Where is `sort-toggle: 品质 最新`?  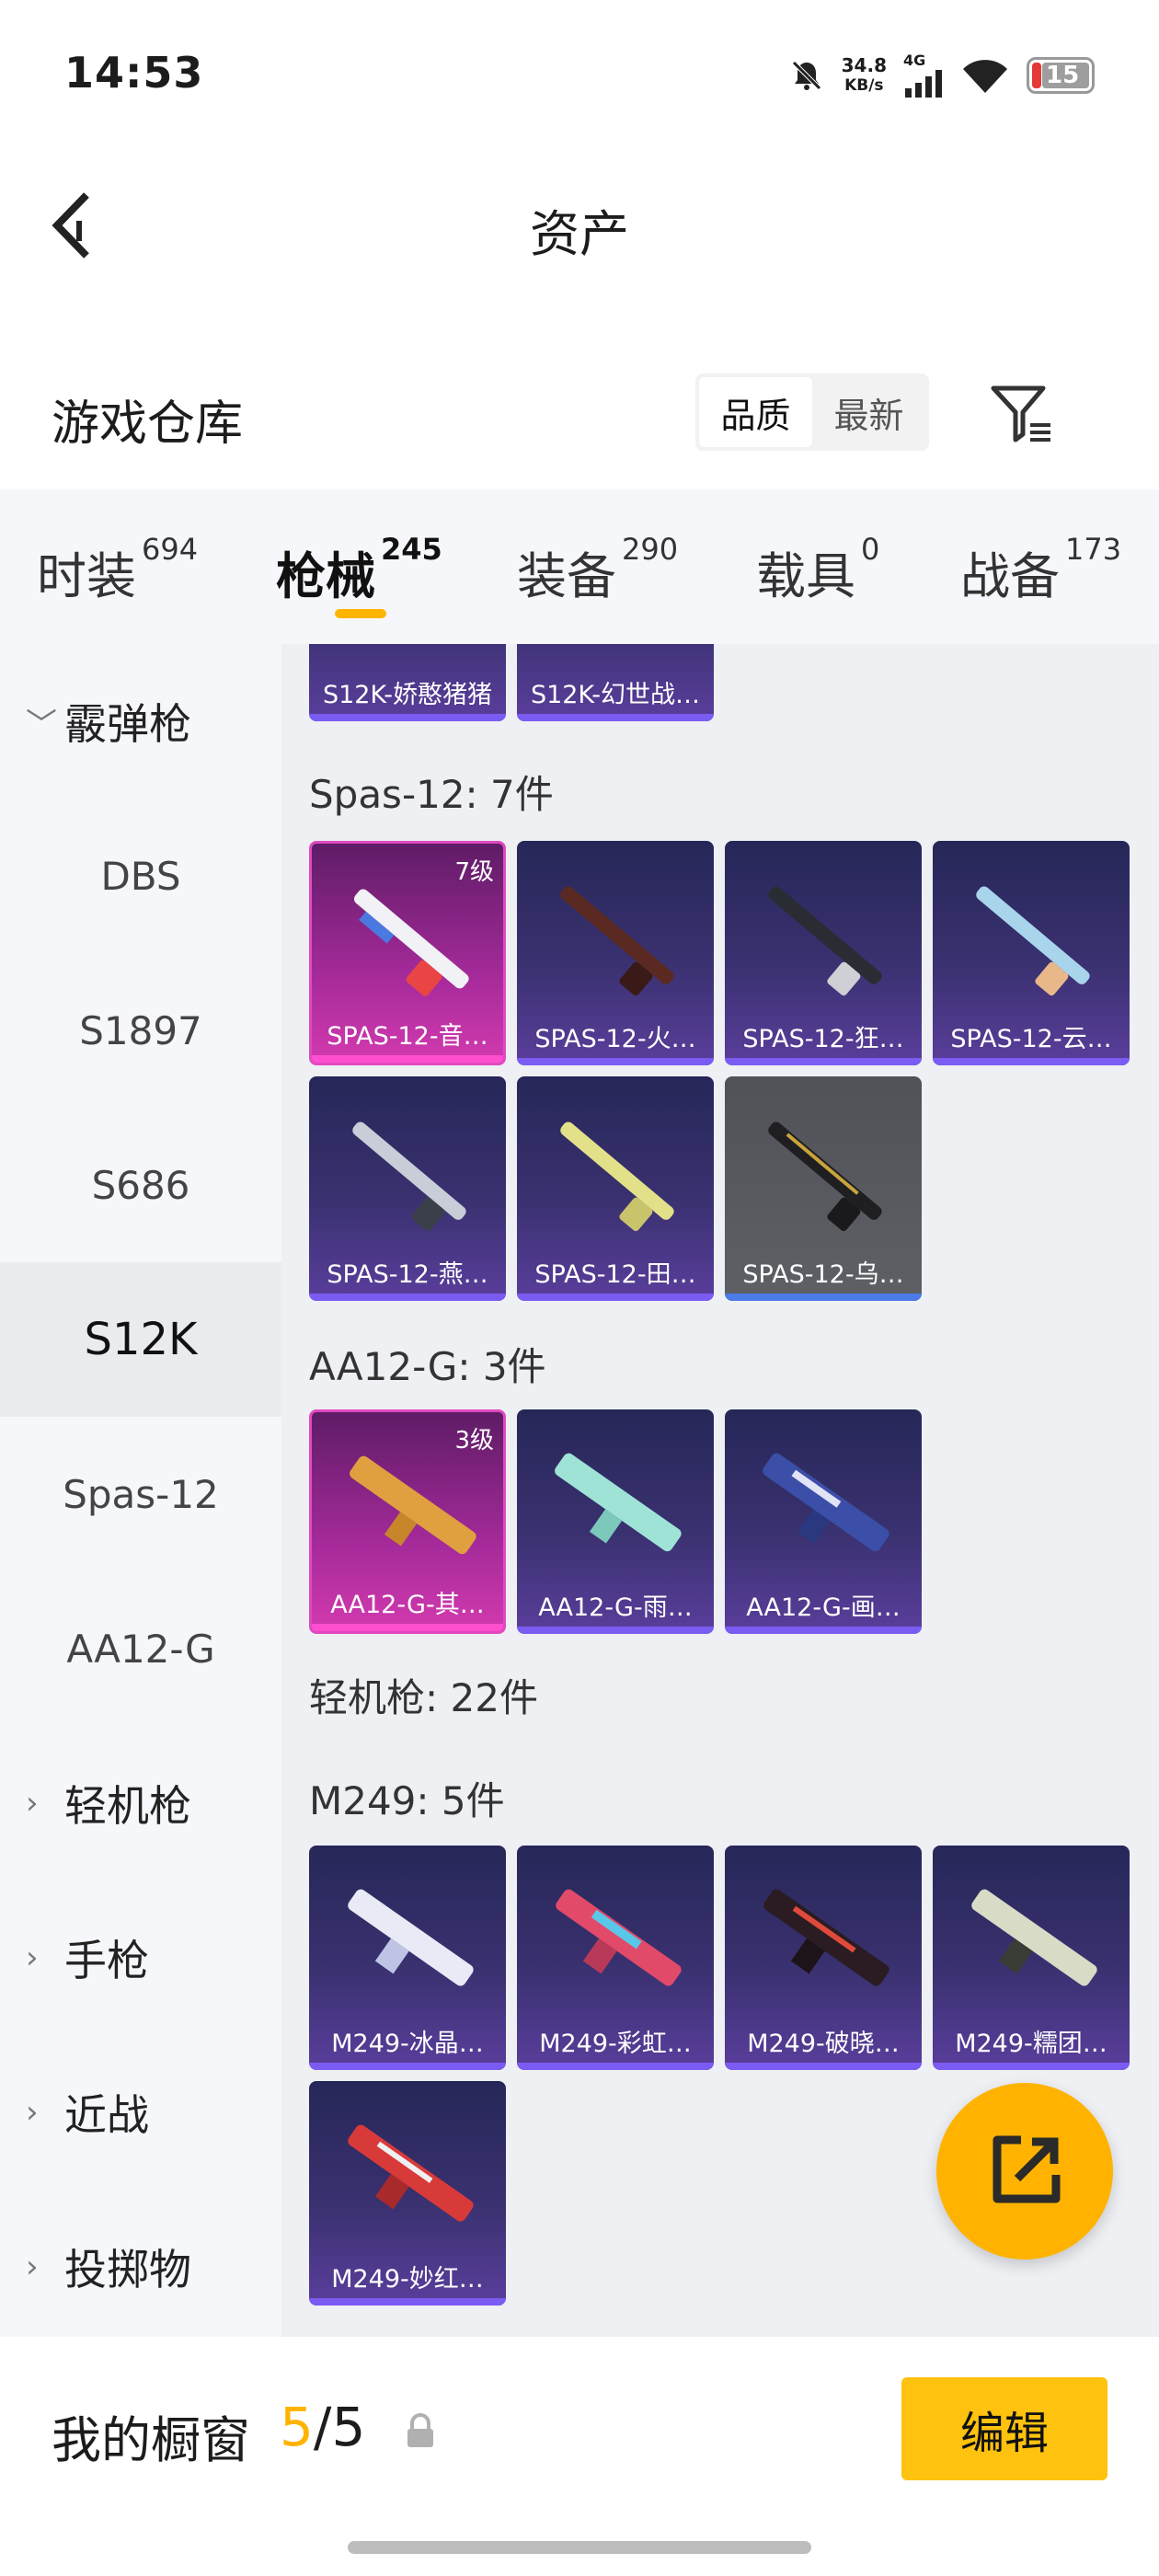
sort-toggle: 品质 最新 is located at coordinates (812, 412).